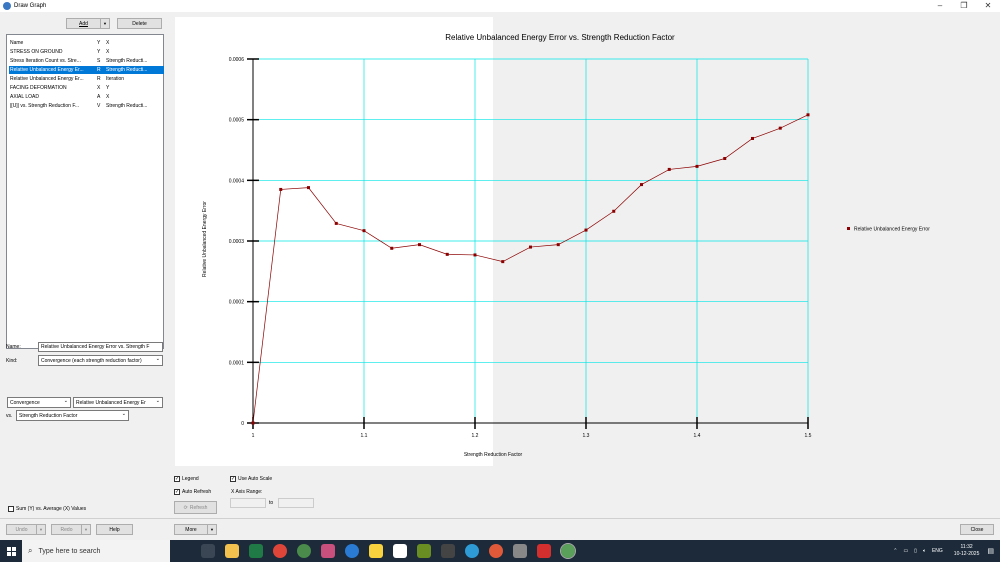  I want to click on row-y: A, so click(99, 97).